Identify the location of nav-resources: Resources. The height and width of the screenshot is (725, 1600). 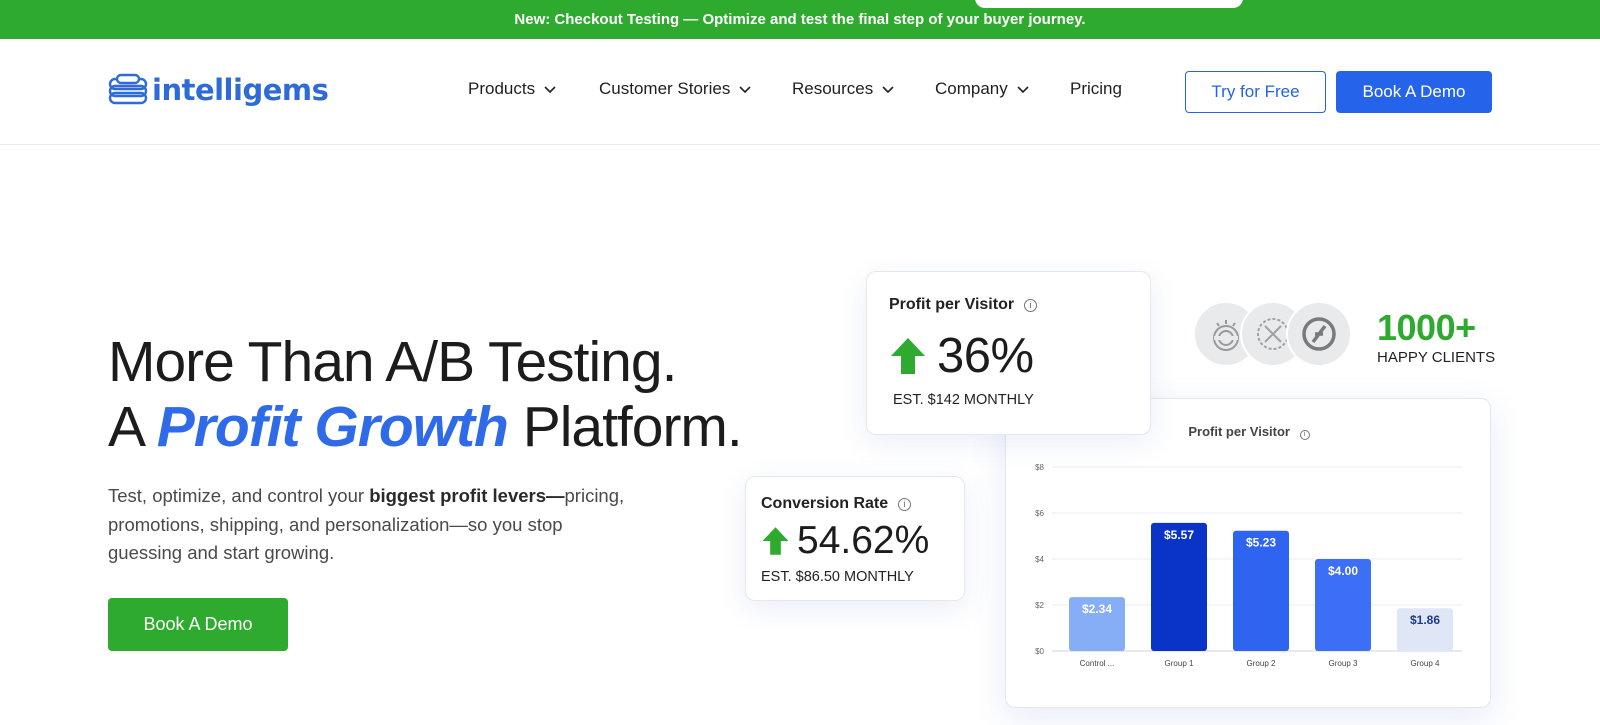
(843, 89).